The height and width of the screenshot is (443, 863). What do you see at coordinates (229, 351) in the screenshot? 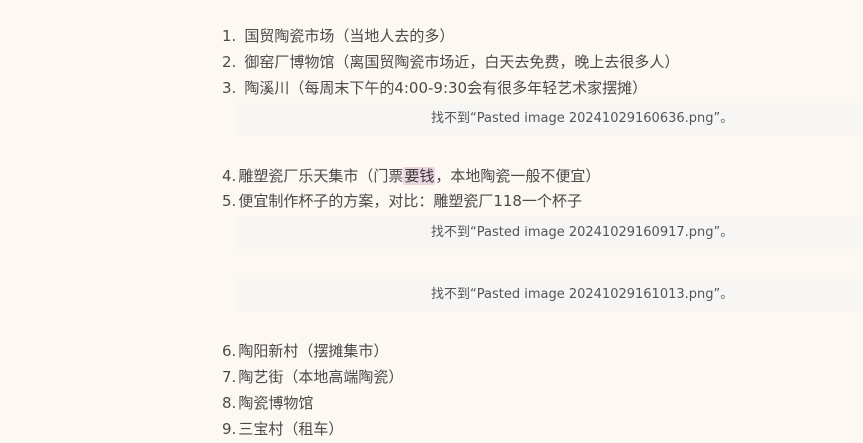
I see `list-number: 6.` at bounding box center [229, 351].